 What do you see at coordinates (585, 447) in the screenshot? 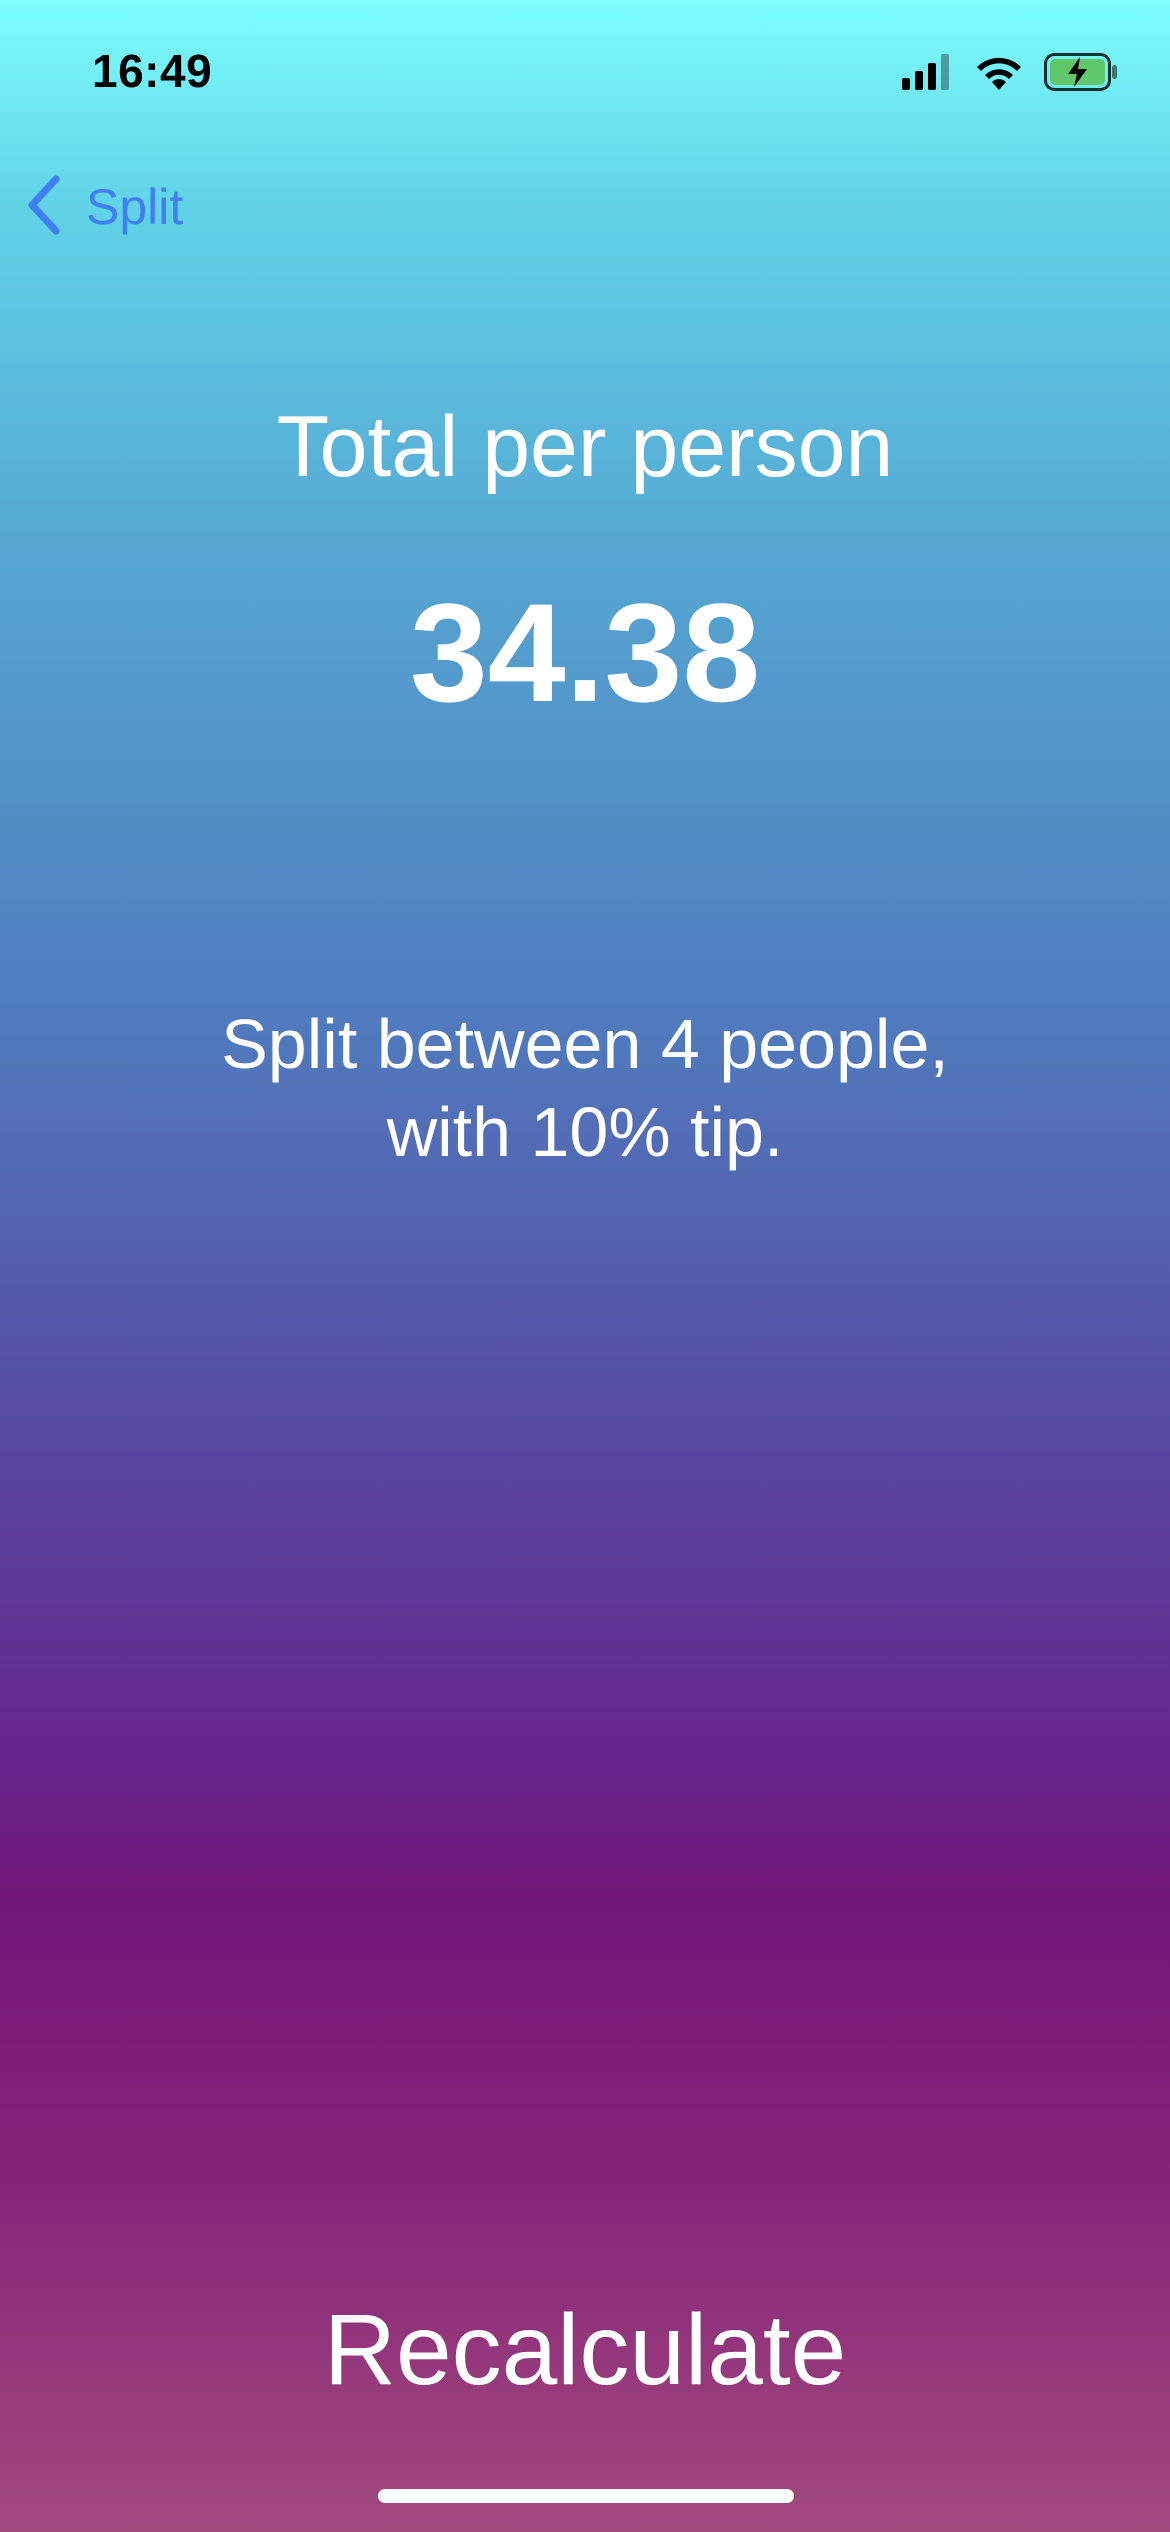
I see `total-per-person-title: Total per person` at bounding box center [585, 447].